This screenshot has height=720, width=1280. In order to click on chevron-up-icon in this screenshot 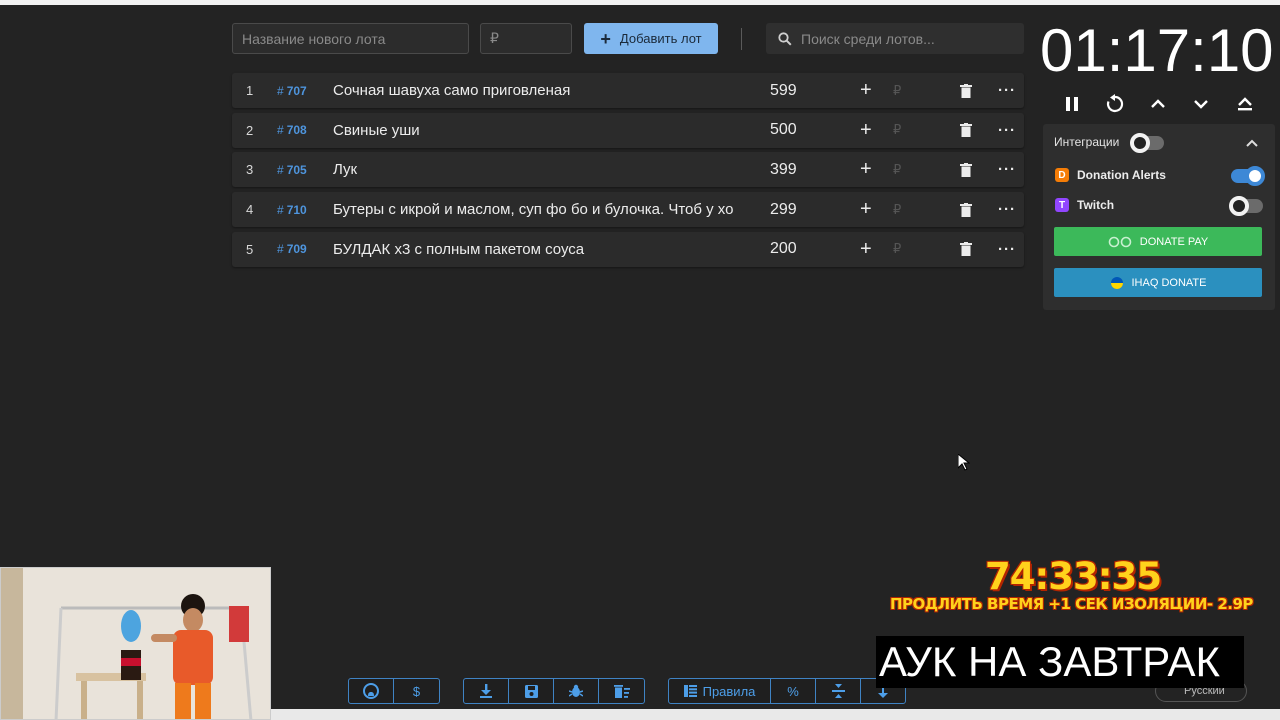, I will do `click(1158, 103)`.